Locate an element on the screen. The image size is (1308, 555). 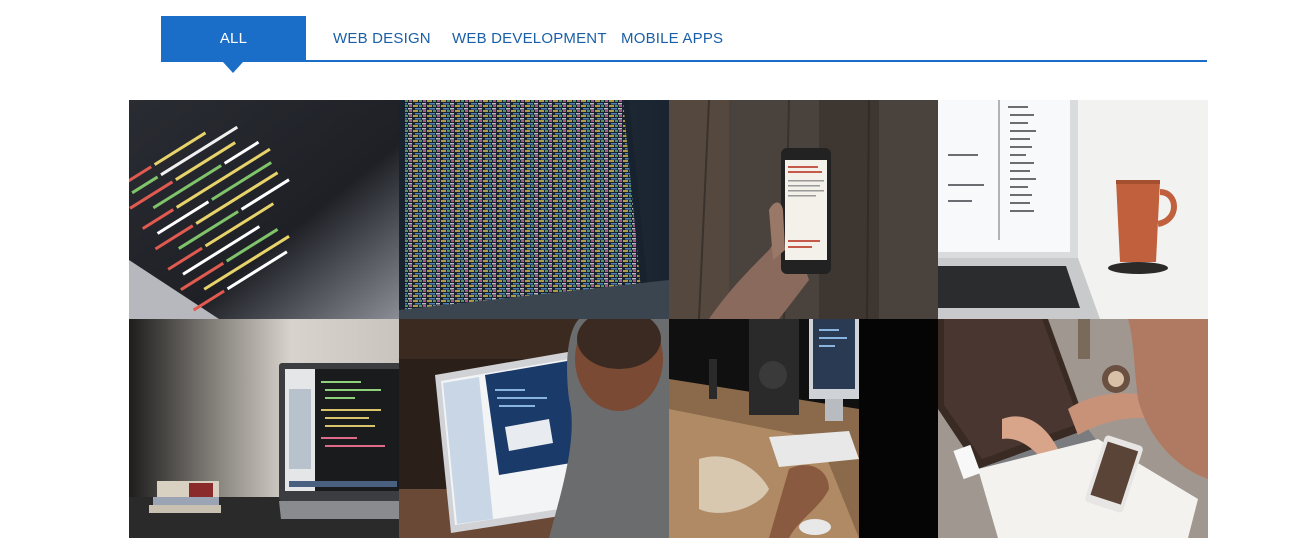
gallery-item-laptop-desk is located at coordinates (264, 428).